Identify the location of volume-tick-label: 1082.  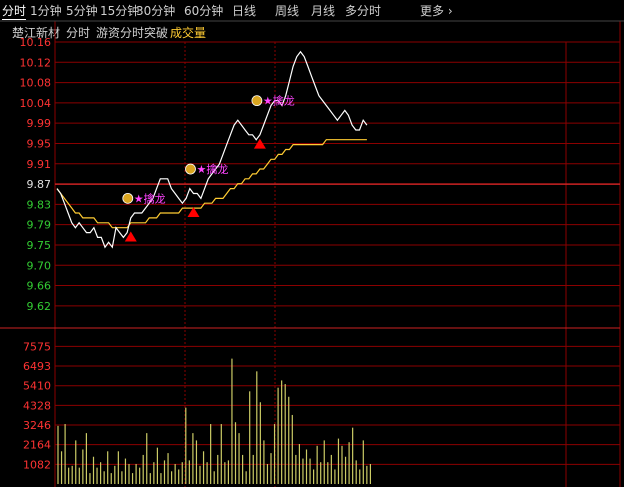
(37, 464).